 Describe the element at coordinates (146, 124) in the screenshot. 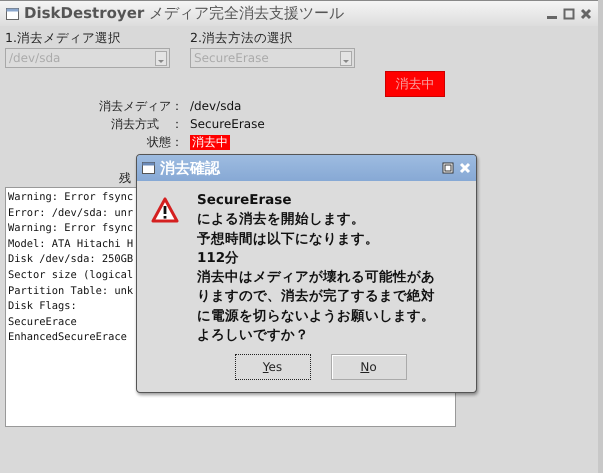

I see `info-label: 消去方式 ：` at that location.